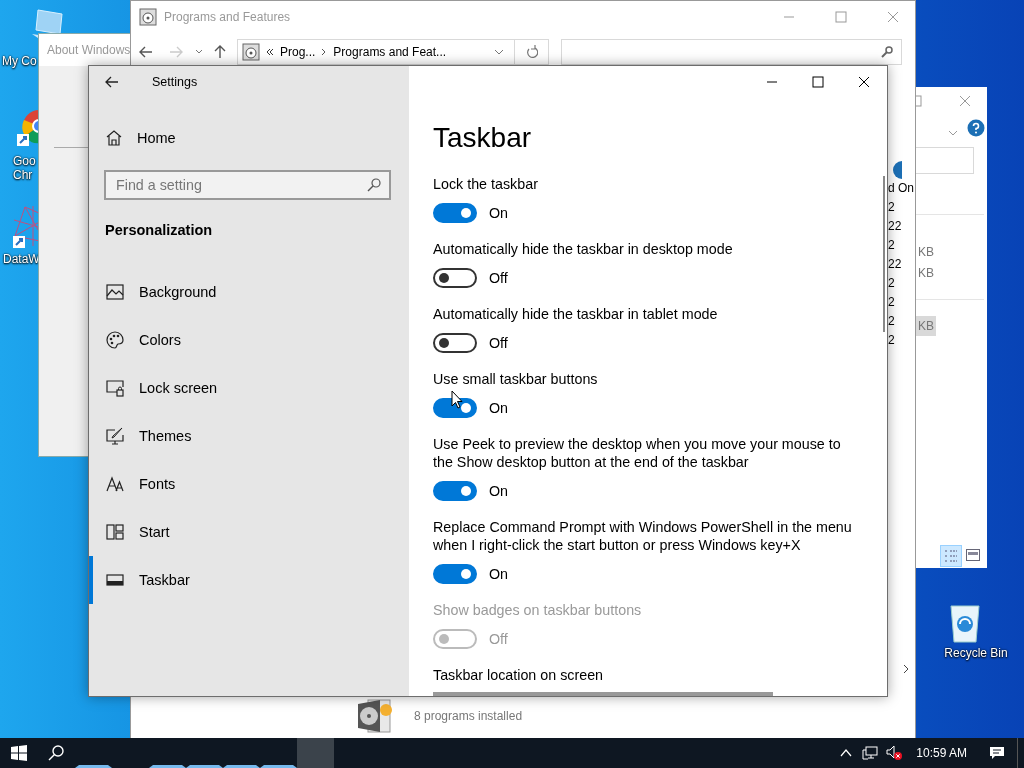 This screenshot has width=1024, height=768. Describe the element at coordinates (894, 753) in the screenshot. I see `volume-muted-icon` at that location.